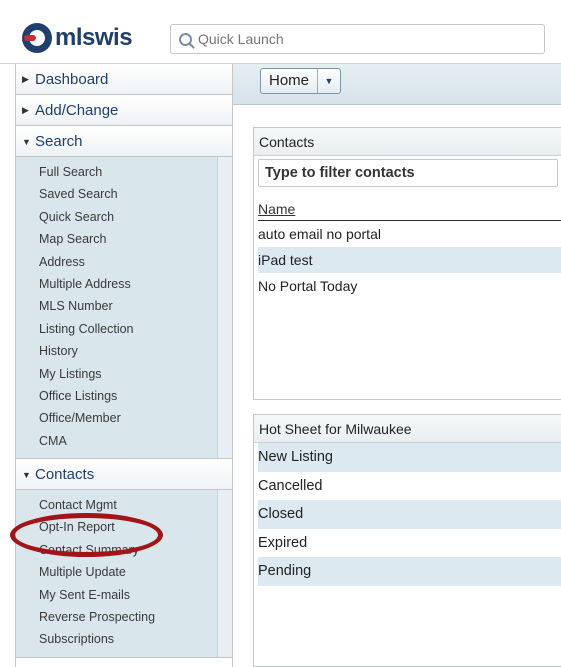 The height and width of the screenshot is (667, 561). What do you see at coordinates (397, 84) in the screenshot?
I see `main-toolbar: Home ▼` at bounding box center [397, 84].